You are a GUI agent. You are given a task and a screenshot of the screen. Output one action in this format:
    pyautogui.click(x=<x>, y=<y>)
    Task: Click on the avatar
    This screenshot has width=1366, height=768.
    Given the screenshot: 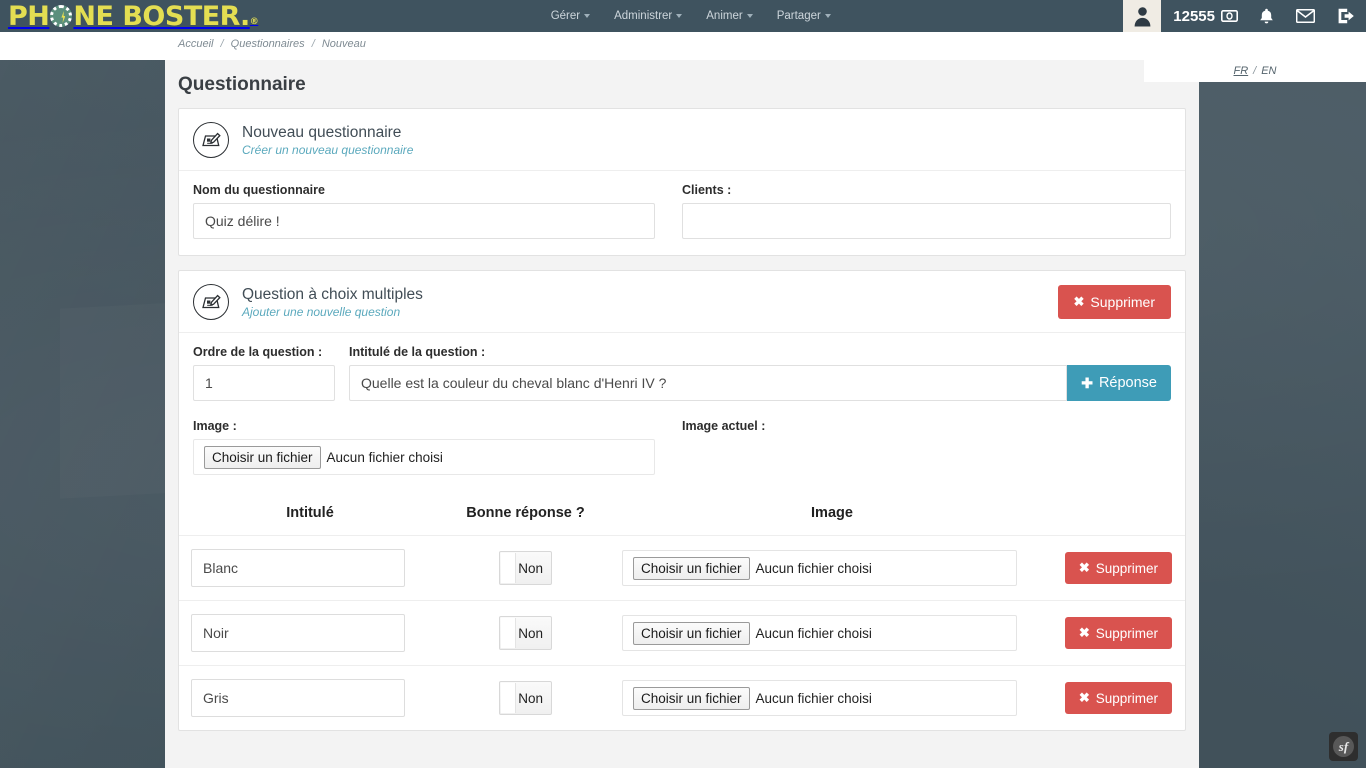 What is the action you would take?
    pyautogui.click(x=1142, y=16)
    